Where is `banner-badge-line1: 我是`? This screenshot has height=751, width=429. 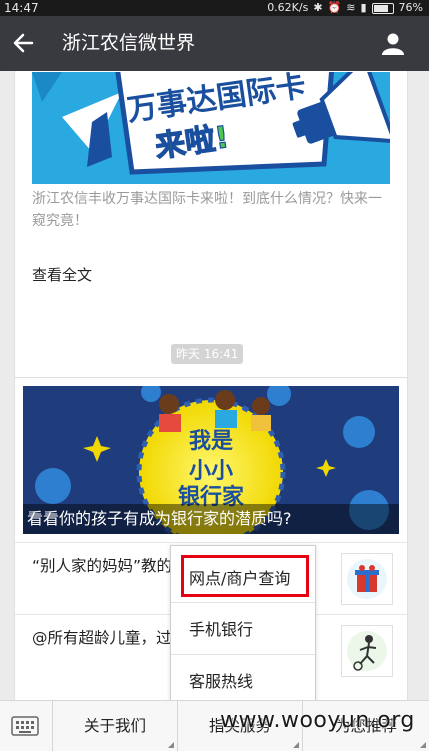 banner-badge-line1: 我是 is located at coordinates (211, 441).